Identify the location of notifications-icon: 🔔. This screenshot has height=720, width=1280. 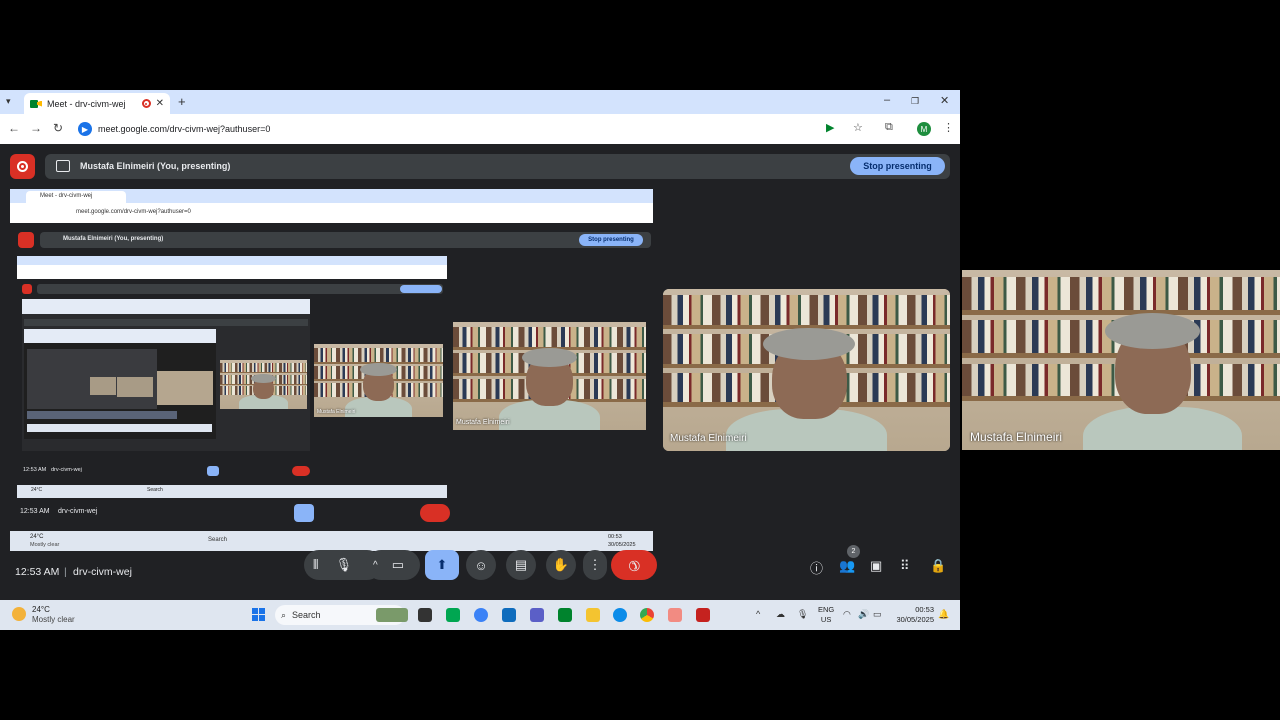
(943, 614).